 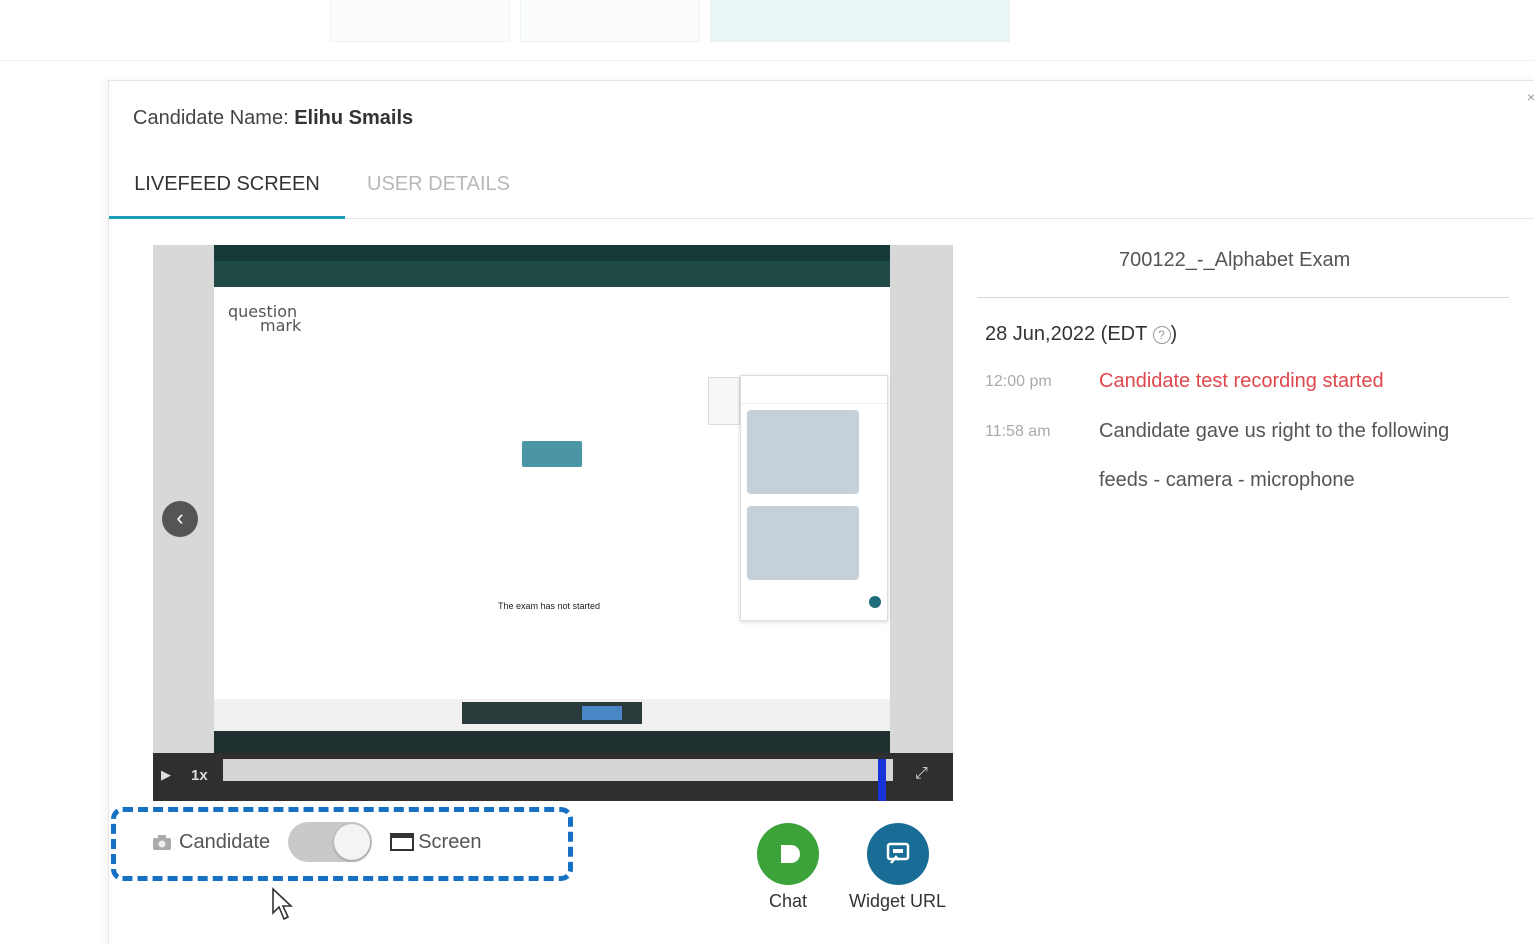 I want to click on progress-bar, so click(x=558, y=780).